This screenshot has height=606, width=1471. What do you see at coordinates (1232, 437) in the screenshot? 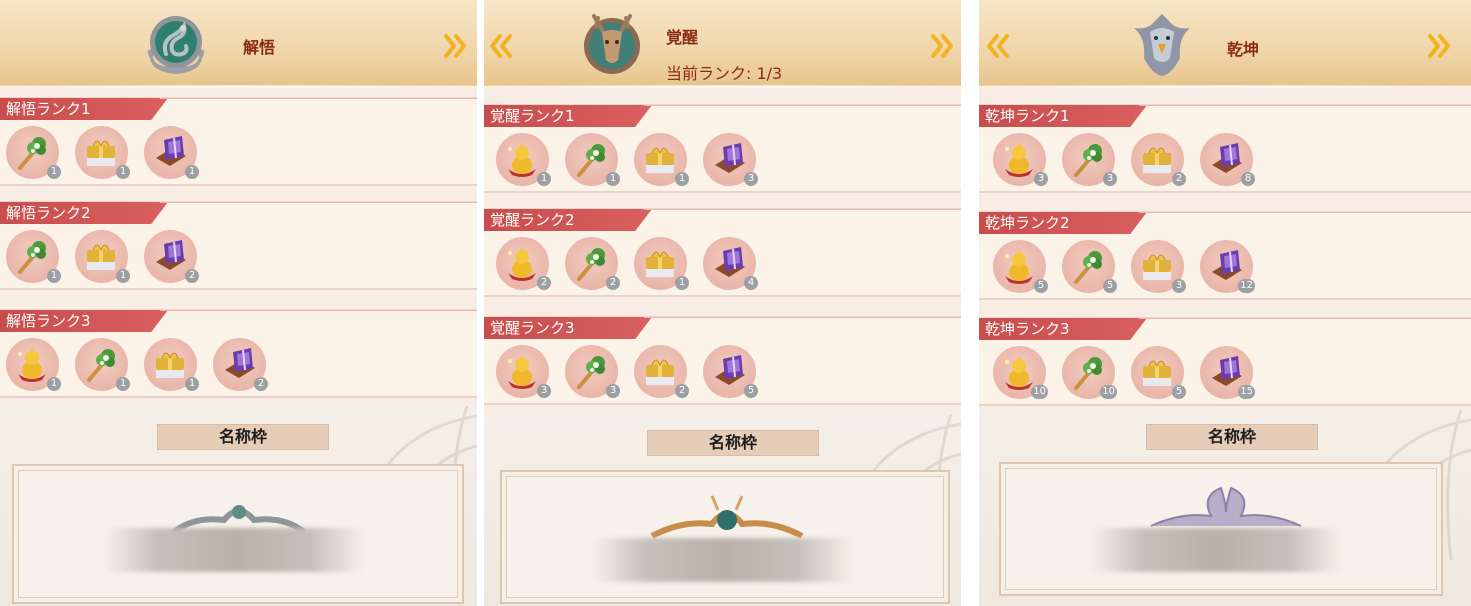
I see `frame-label: 名称枠` at bounding box center [1232, 437].